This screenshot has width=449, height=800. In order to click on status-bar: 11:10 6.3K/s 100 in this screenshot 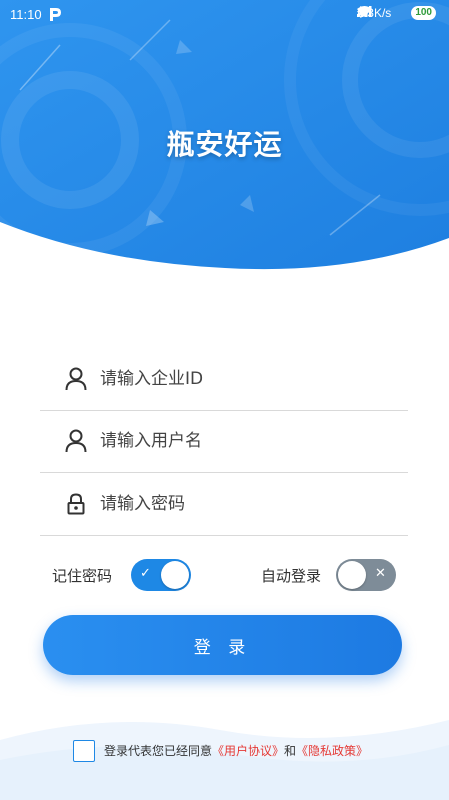, I will do `click(224, 15)`.